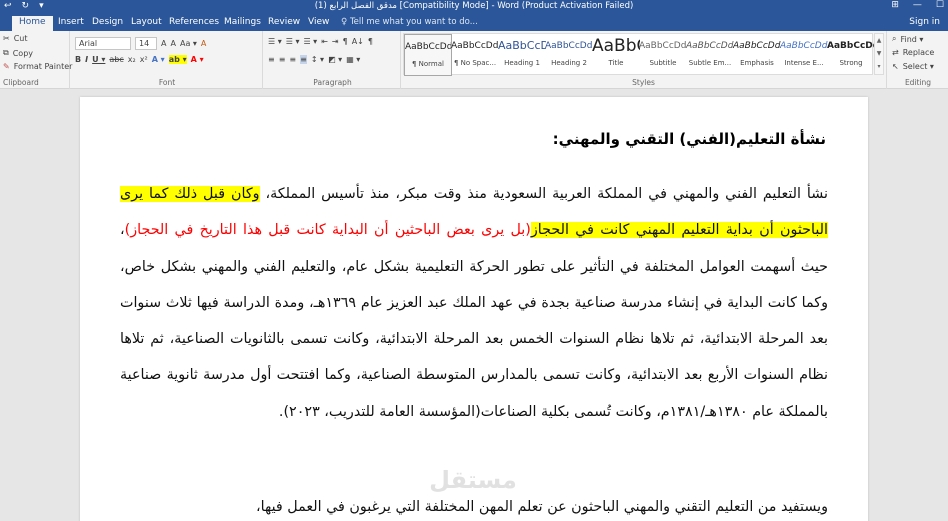  What do you see at coordinates (275, 41) in the screenshot?
I see `bullets-icon: ☰ ▾` at bounding box center [275, 41].